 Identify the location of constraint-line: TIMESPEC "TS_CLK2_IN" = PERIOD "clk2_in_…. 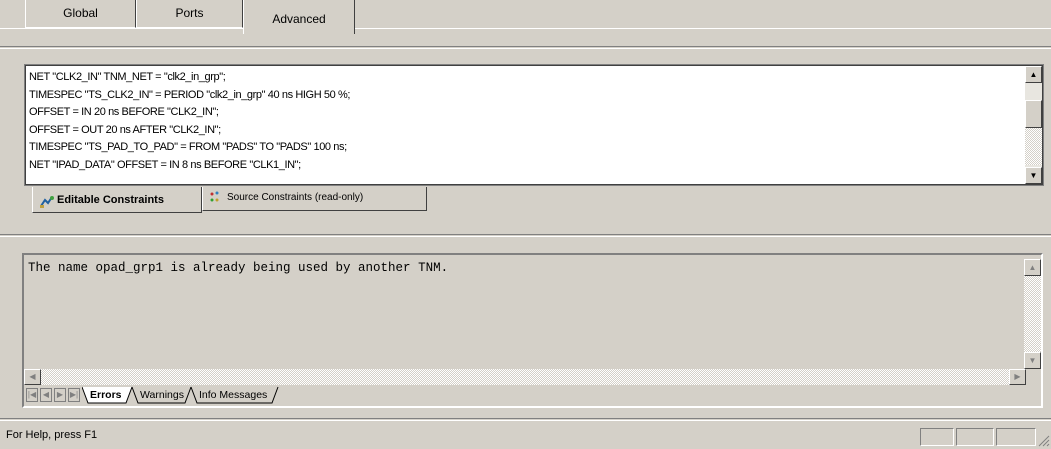
(525, 96).